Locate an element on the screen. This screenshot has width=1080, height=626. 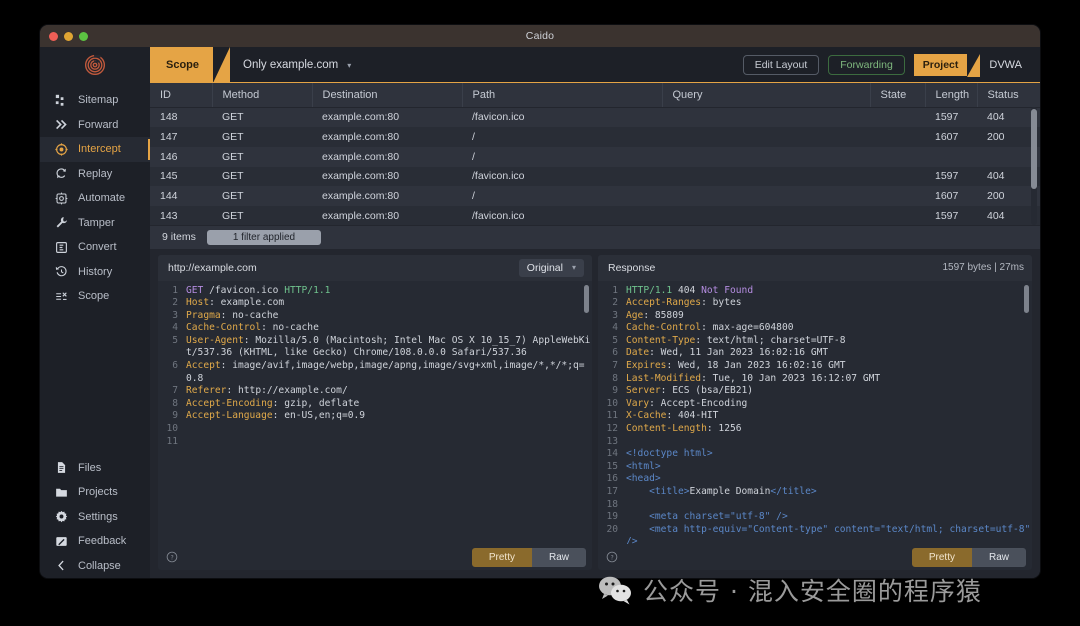
sidebar-item-settings: Settings is located at coordinates (95, 517).